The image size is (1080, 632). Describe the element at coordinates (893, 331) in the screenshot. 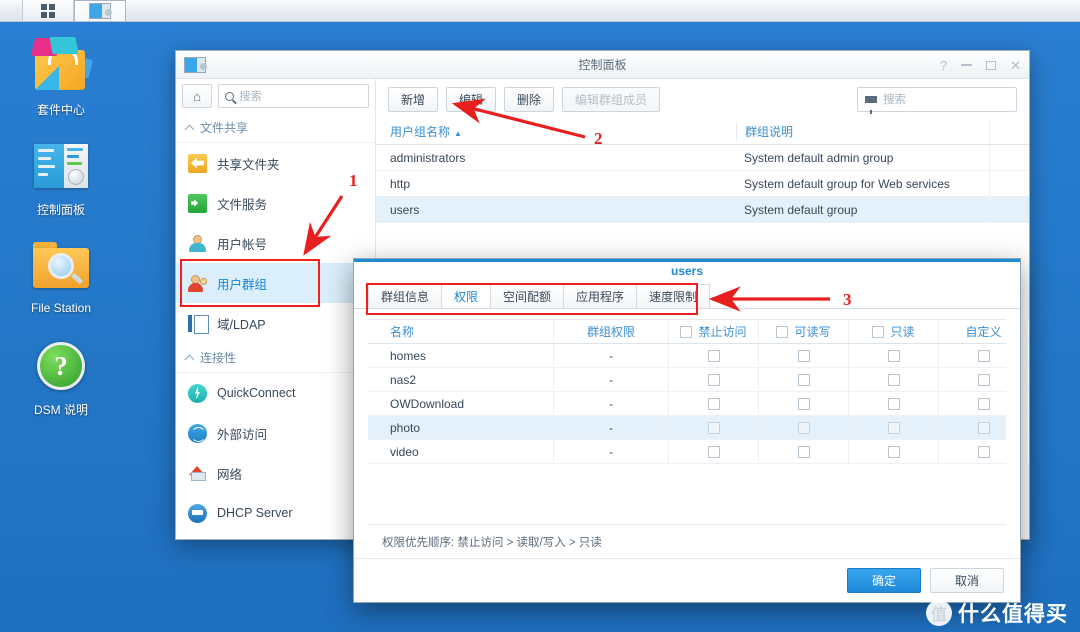

I see `column-header-read-only: 只读` at that location.